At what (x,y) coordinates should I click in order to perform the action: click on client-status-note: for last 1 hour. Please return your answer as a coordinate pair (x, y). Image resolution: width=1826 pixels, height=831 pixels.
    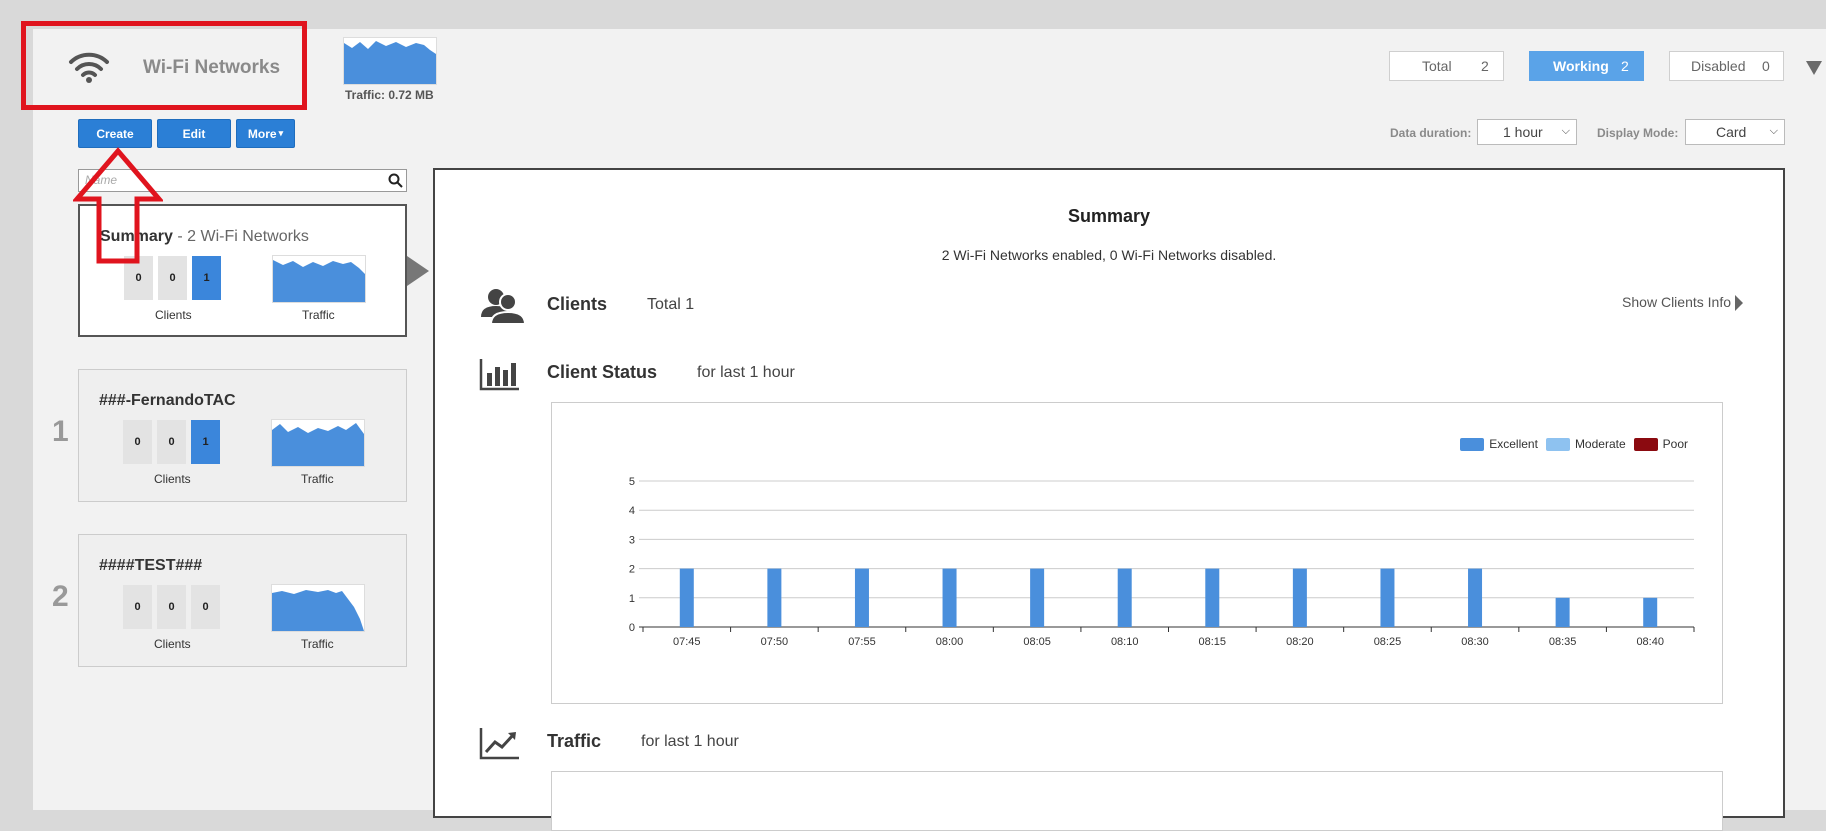
    Looking at the image, I should click on (746, 372).